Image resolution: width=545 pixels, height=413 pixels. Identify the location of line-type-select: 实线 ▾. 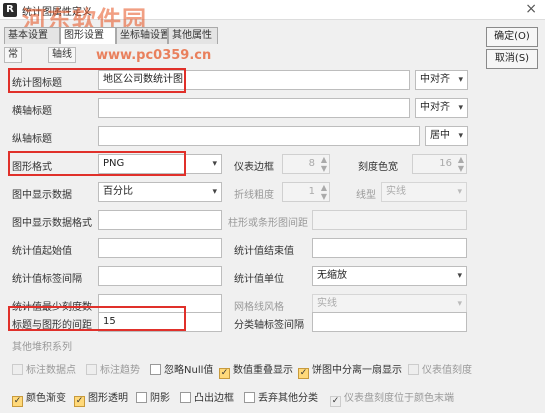
(424, 192).